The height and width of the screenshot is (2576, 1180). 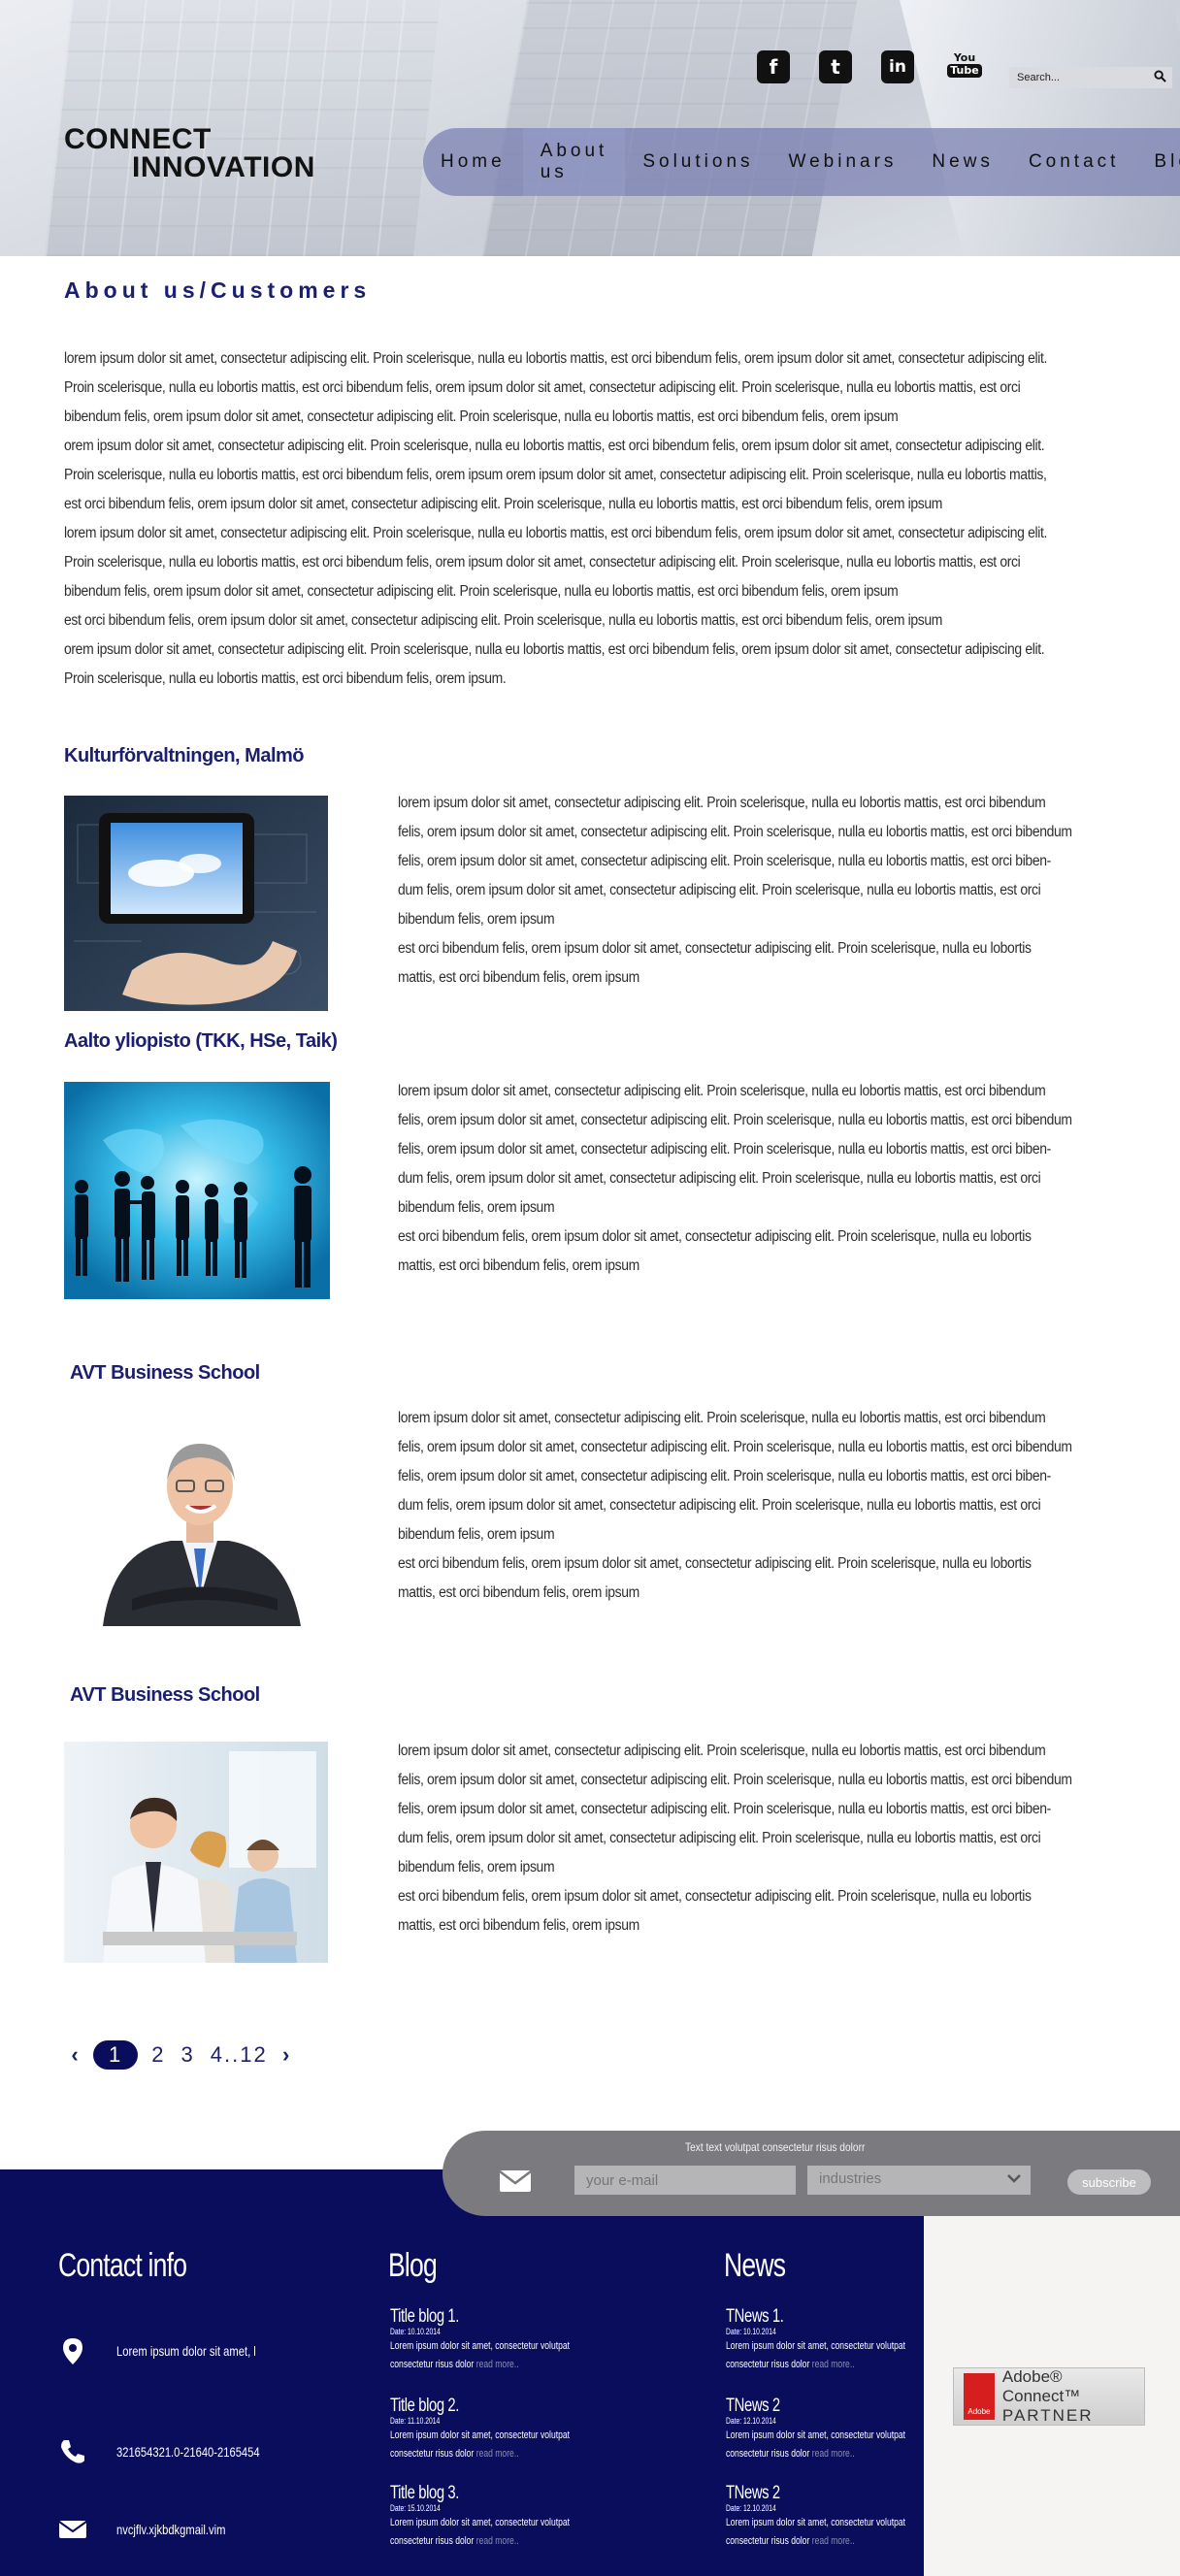 I want to click on customer-image-tablet, so click(x=196, y=904).